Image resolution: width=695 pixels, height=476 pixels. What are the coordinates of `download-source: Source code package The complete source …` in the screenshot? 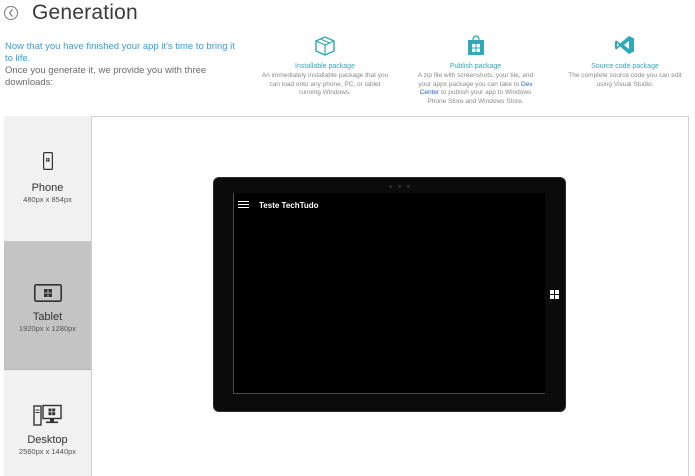 It's located at (625, 61).